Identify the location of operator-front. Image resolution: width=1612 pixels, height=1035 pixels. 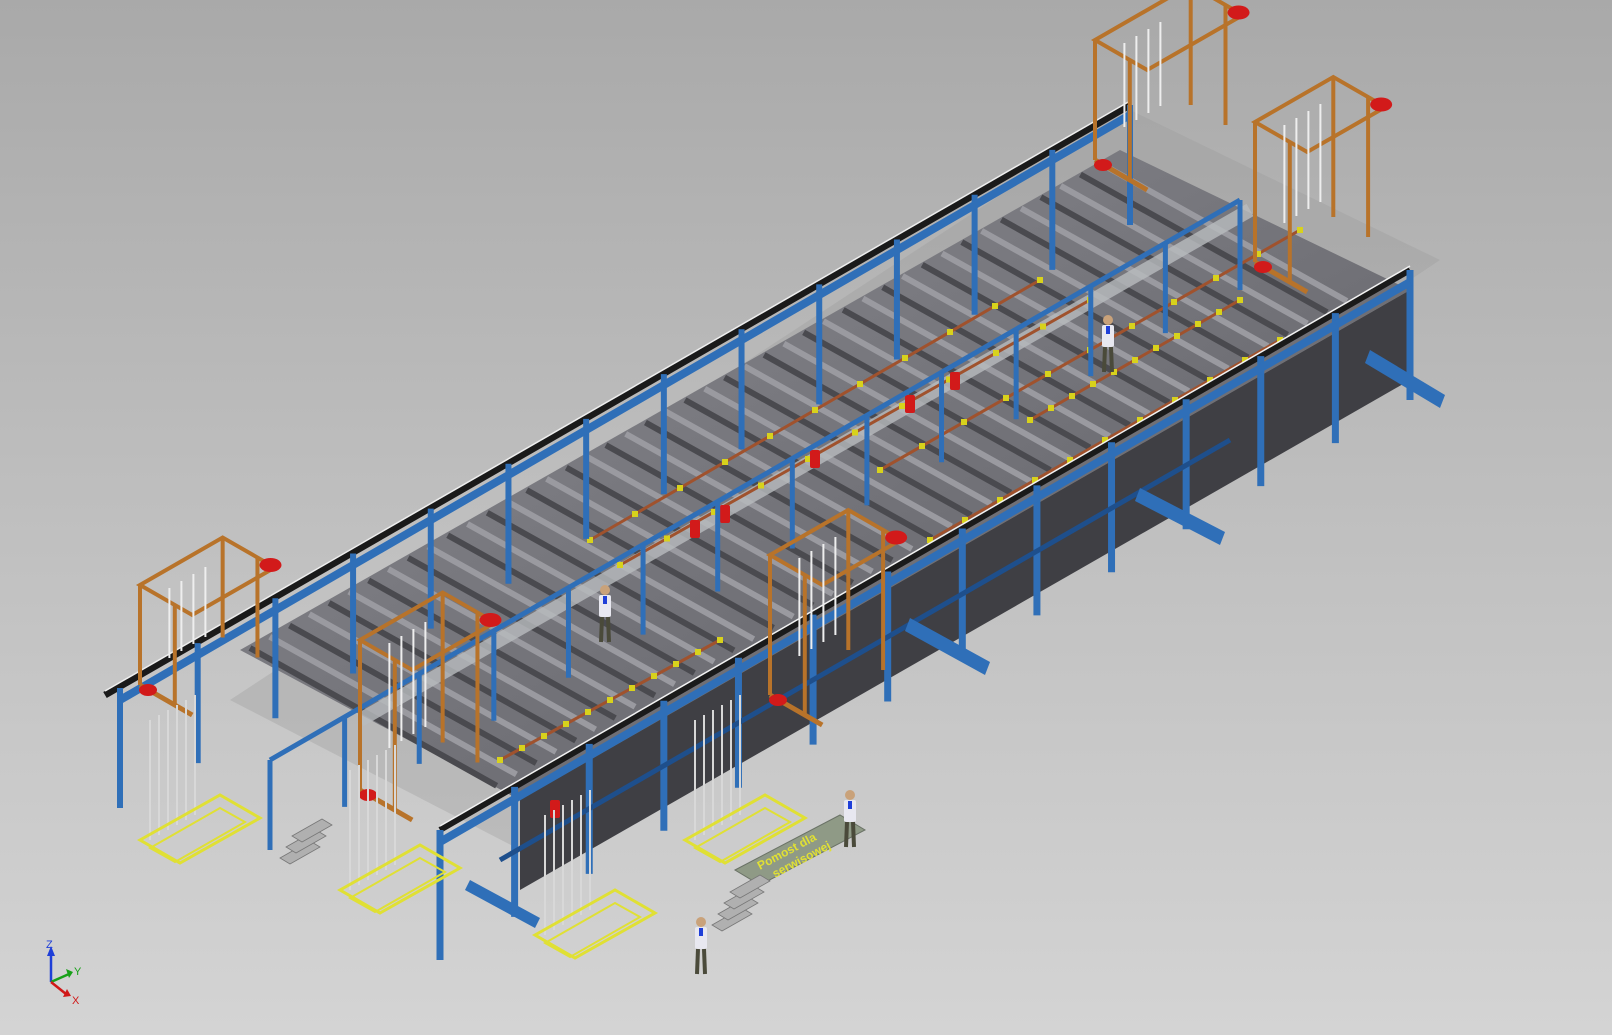
(701, 946).